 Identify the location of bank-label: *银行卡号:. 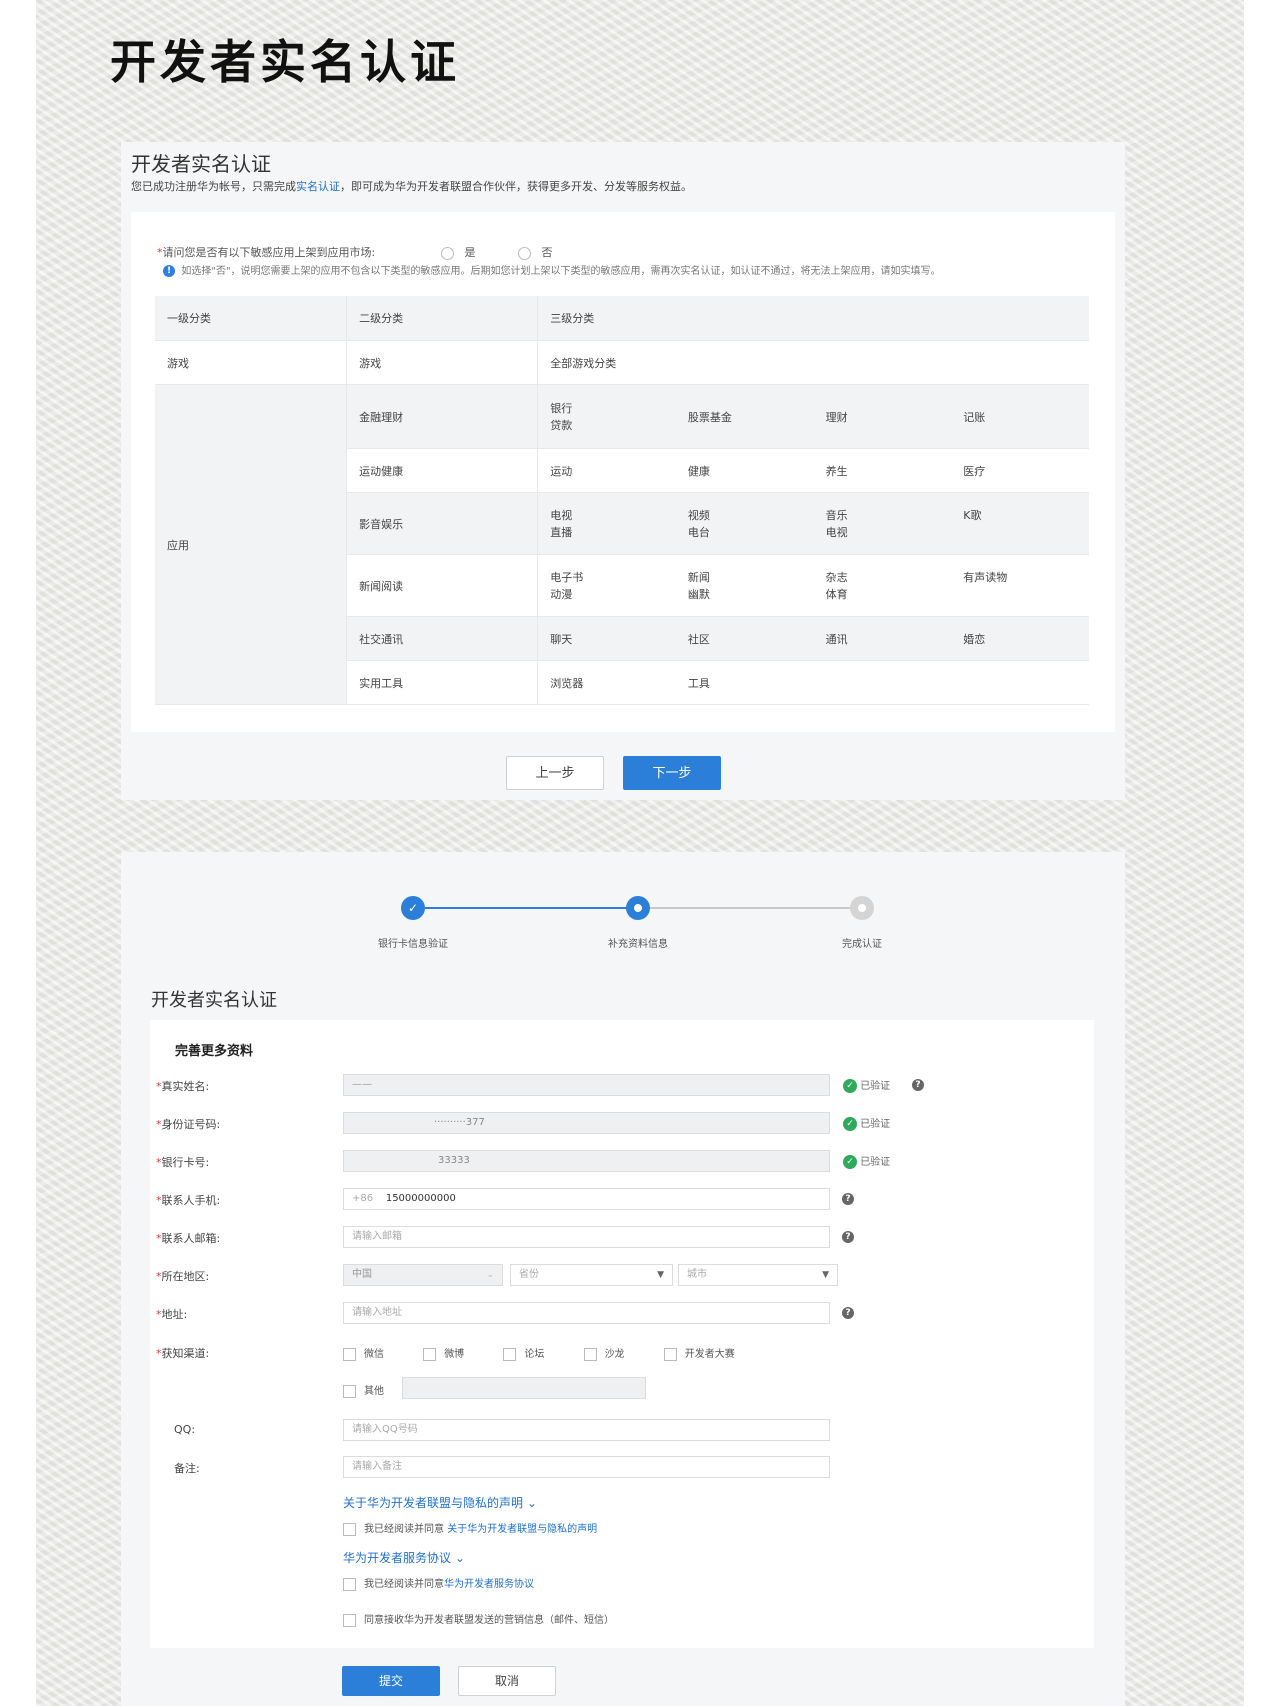
(182, 1162).